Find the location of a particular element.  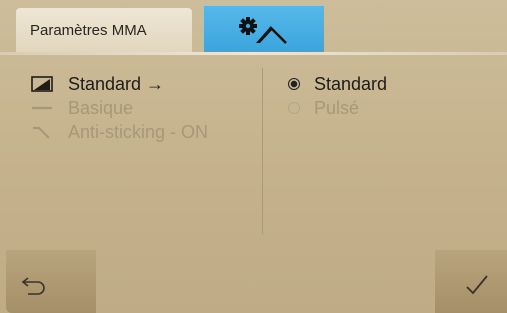

radio-pulse: Pulsé is located at coordinates (337, 108).